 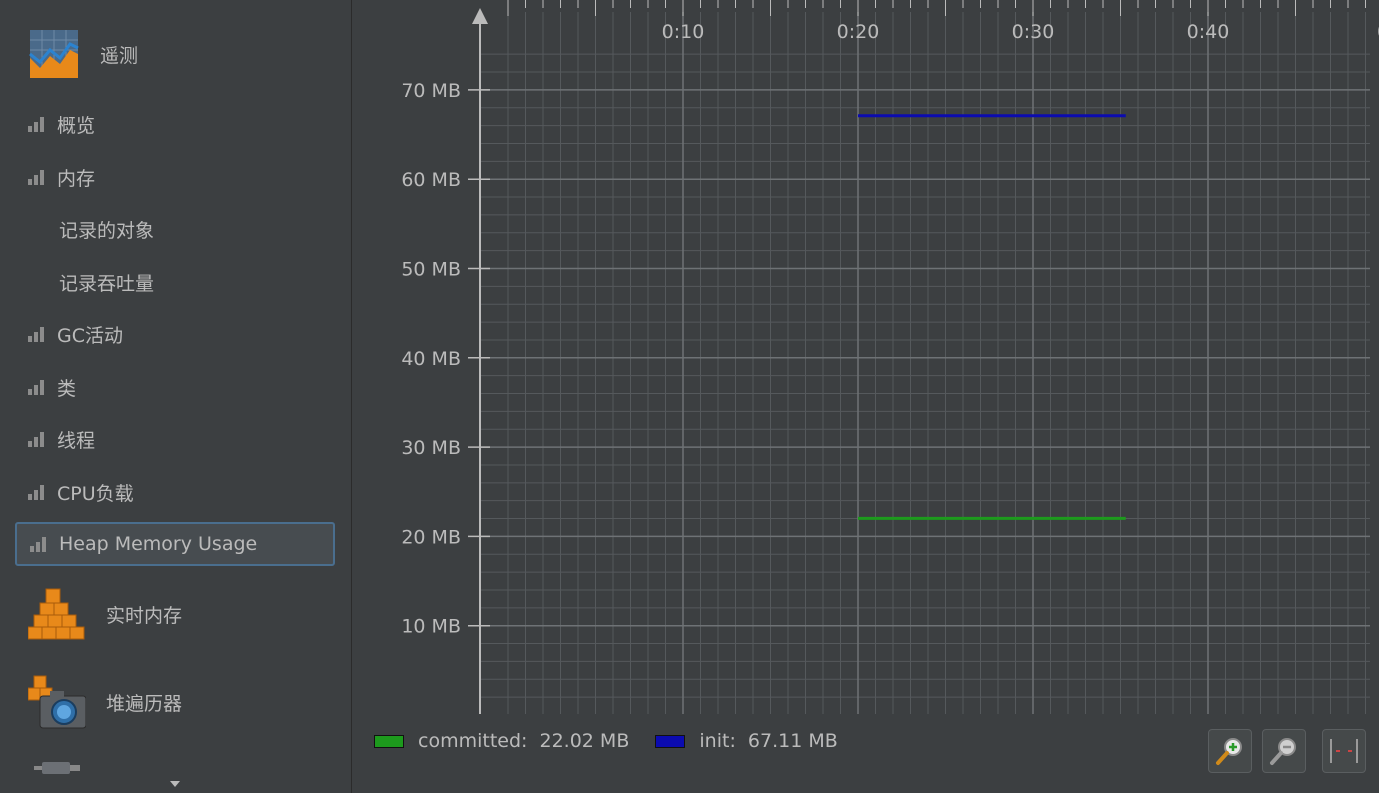 I want to click on nav-telemetry: 遥测, so click(x=83, y=54).